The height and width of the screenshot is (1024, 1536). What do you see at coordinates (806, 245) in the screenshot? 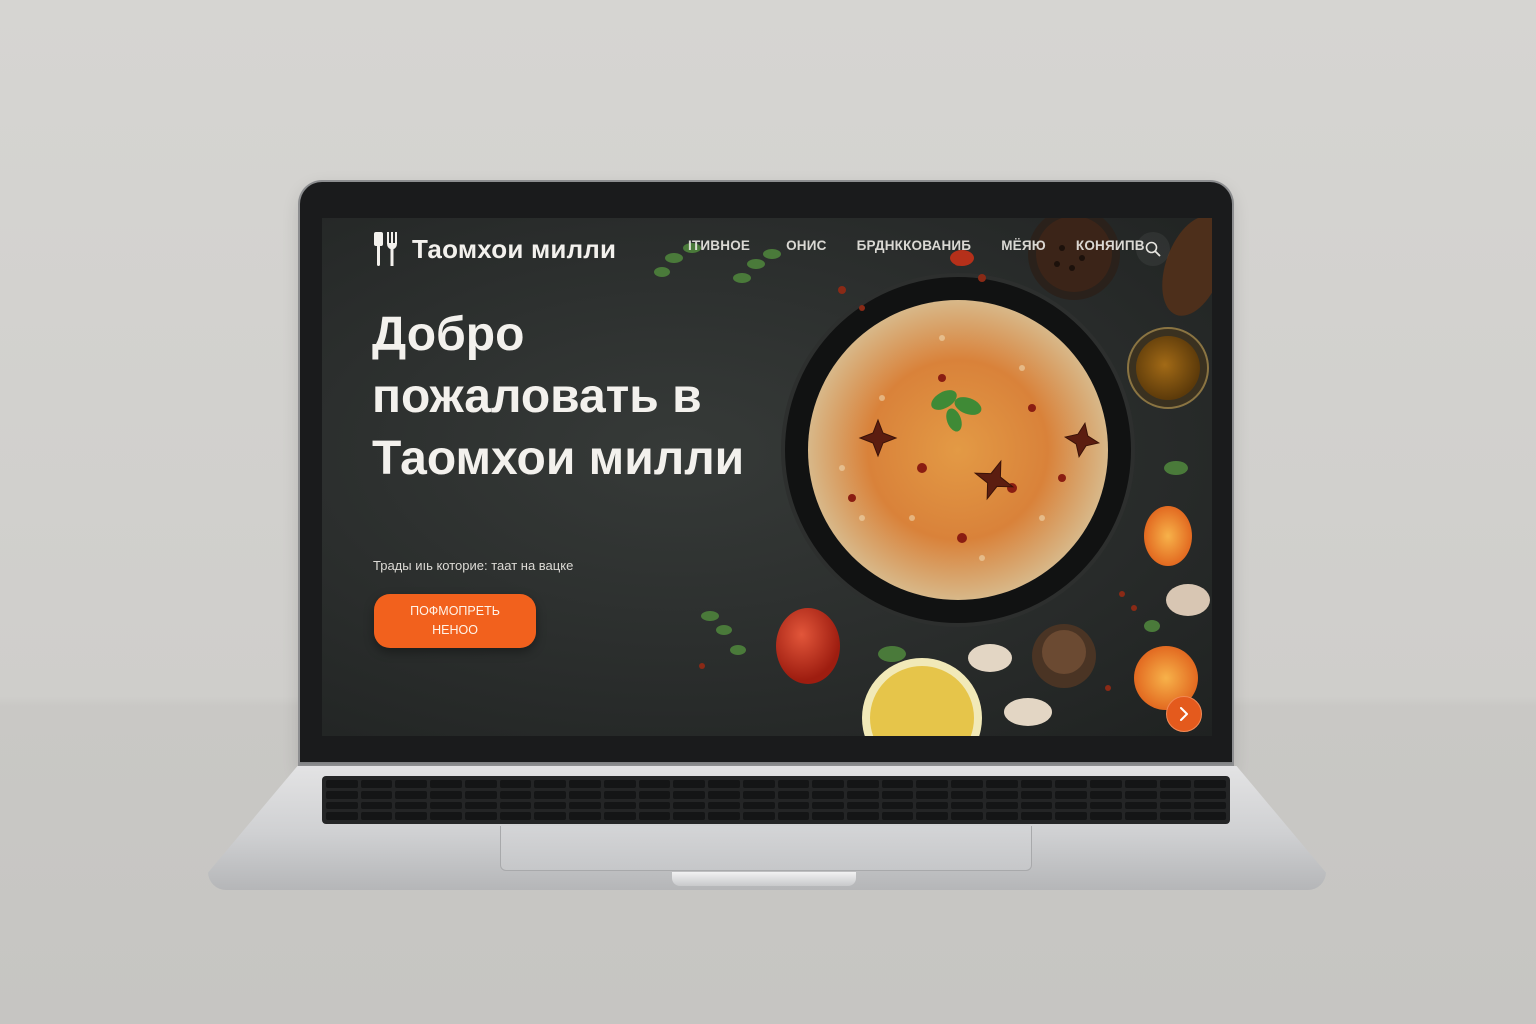
I see `nav-item-2: ОНИС` at bounding box center [806, 245].